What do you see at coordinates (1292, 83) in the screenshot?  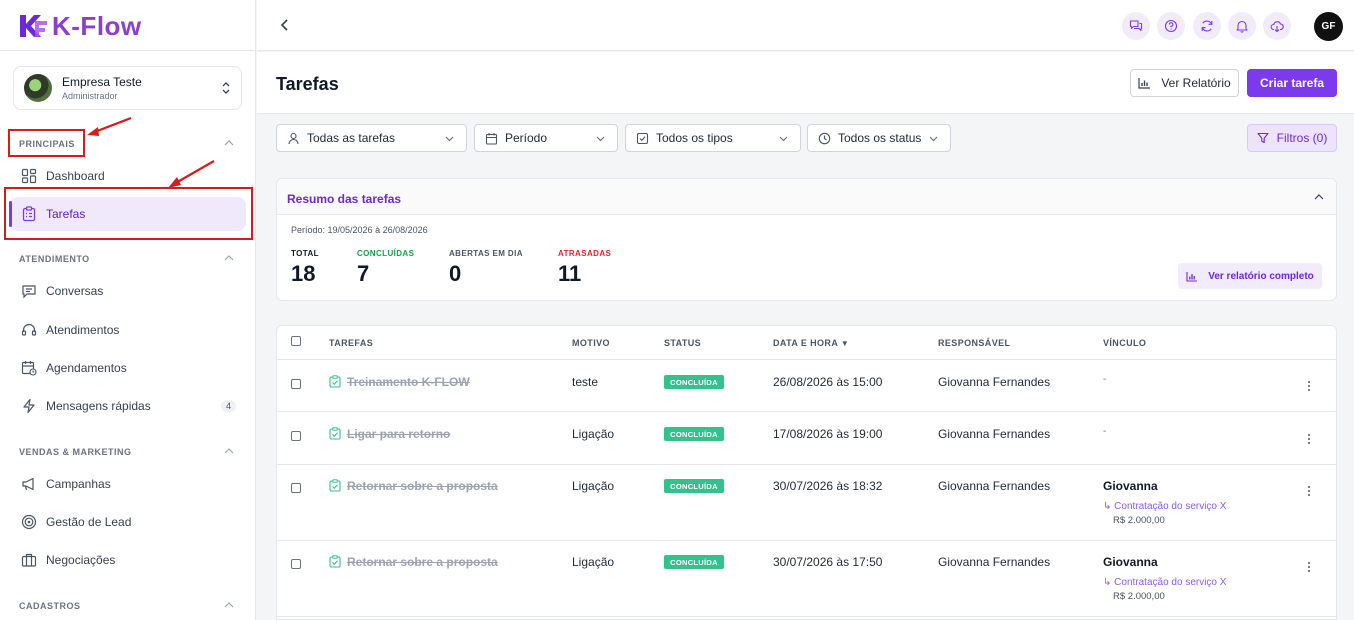 I see `create-task-button: Criar tarefa` at bounding box center [1292, 83].